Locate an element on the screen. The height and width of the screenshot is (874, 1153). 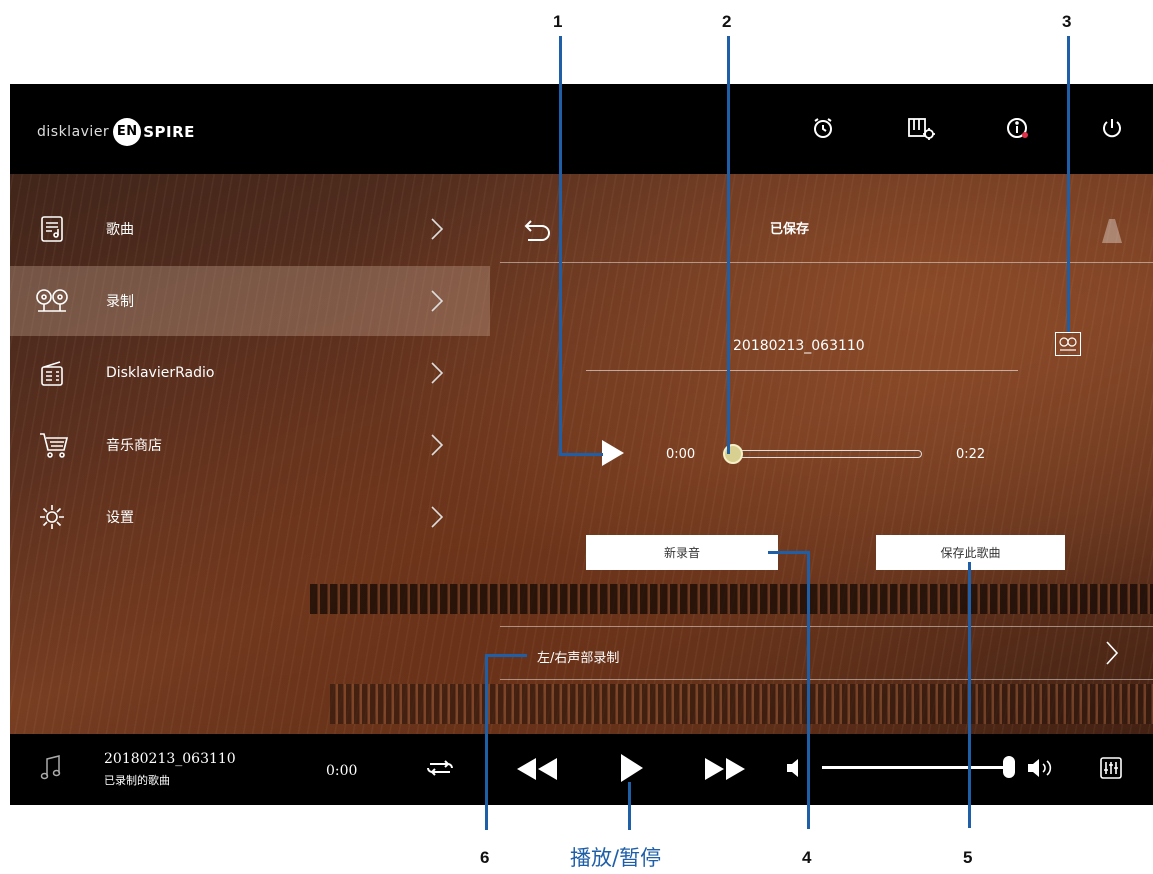
logo-text-spire: SPIRE is located at coordinates (169, 132).